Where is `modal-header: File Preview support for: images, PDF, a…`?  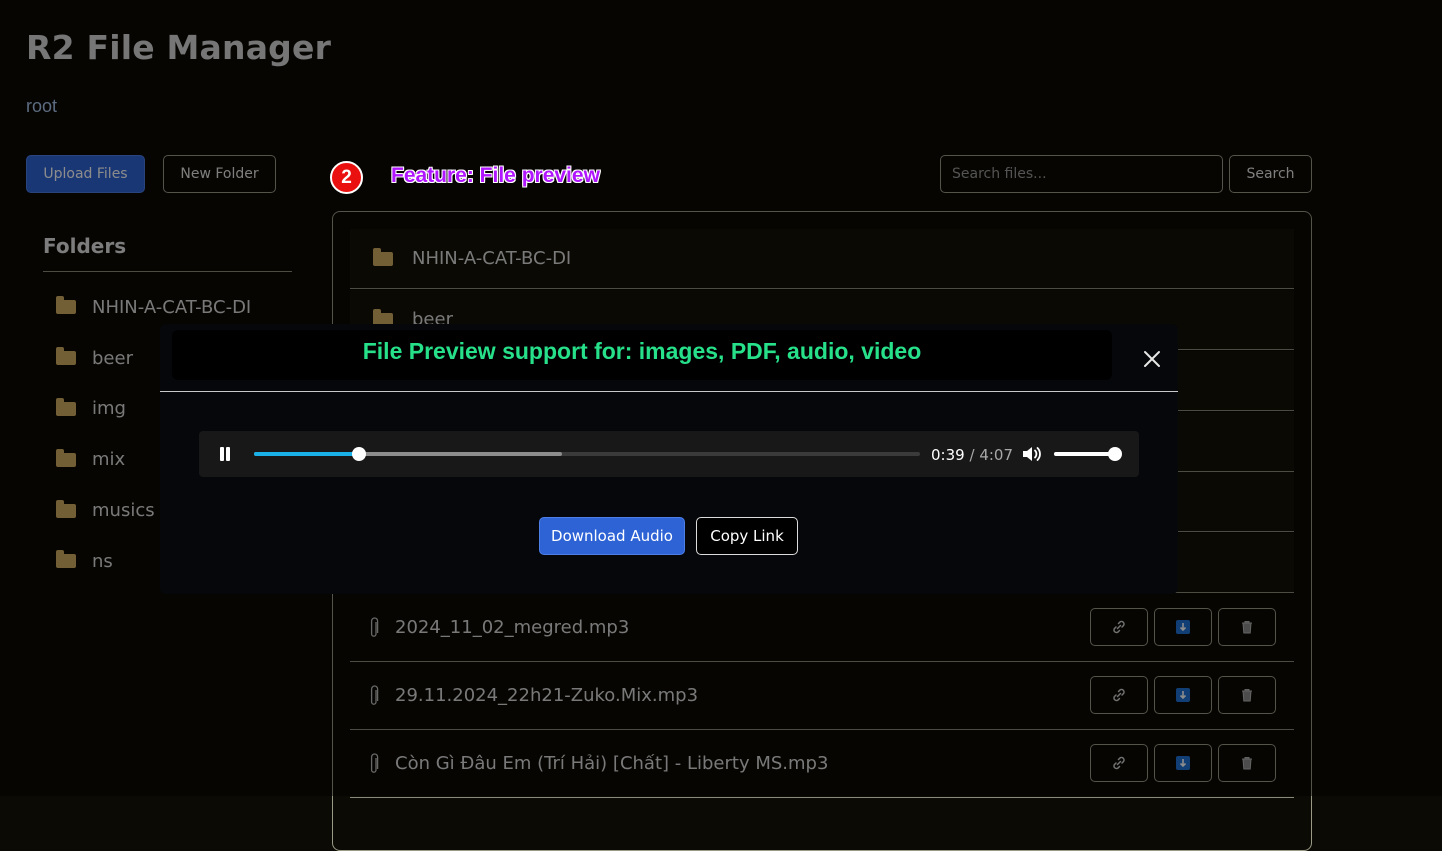
modal-header: File Preview support for: images, PDF, a… is located at coordinates (669, 358).